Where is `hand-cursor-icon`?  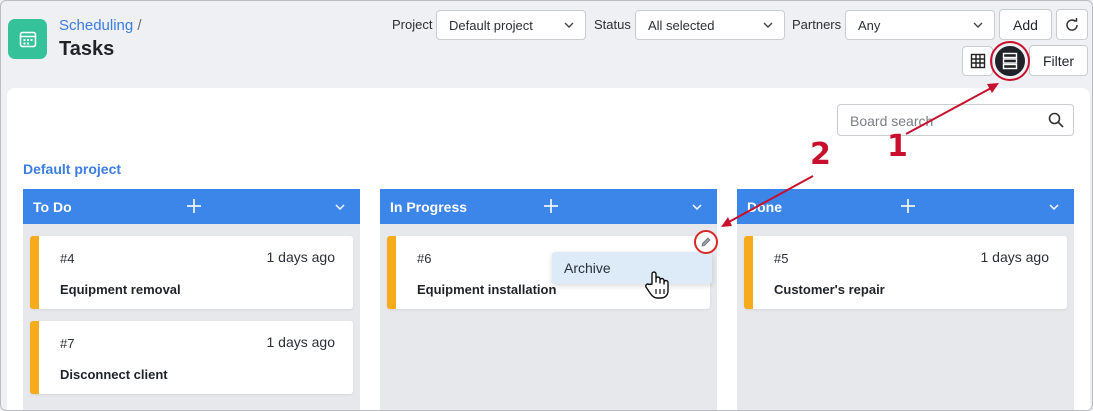
hand-cursor-icon is located at coordinates (658, 285).